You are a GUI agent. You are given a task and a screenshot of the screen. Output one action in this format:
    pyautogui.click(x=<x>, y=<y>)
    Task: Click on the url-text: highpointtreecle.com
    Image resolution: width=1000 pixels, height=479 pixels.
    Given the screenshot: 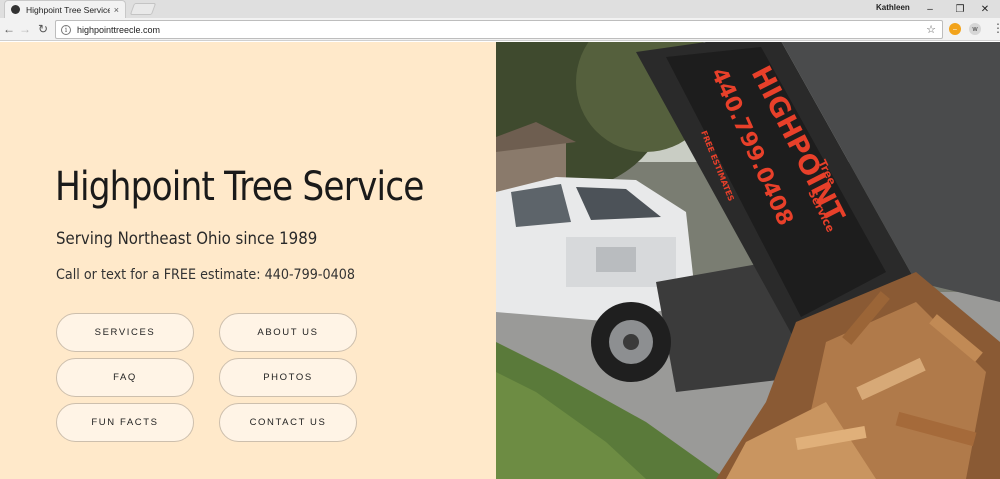 What is the action you would take?
    pyautogui.click(x=118, y=30)
    